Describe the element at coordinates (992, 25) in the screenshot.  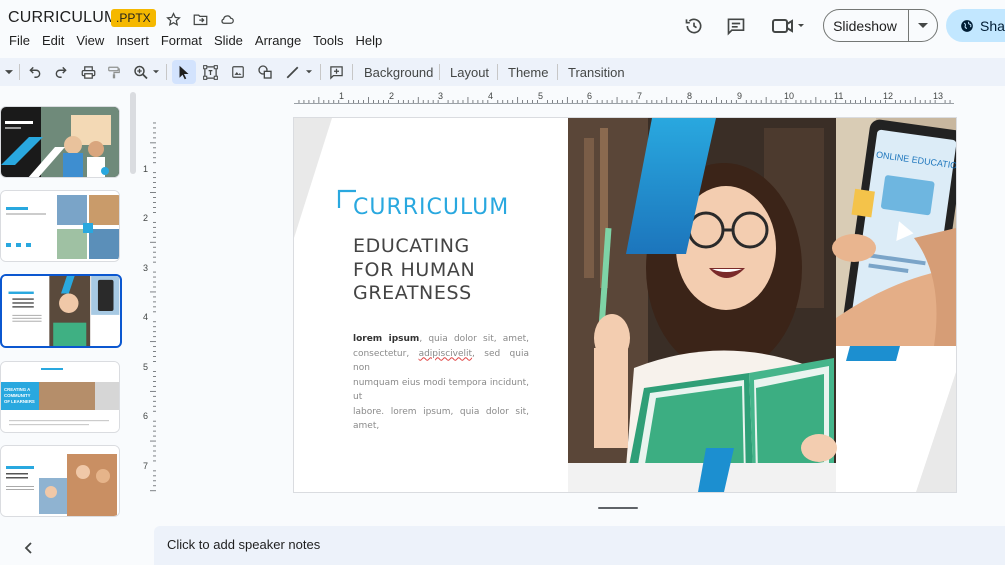
I see `share-label: Shar` at that location.